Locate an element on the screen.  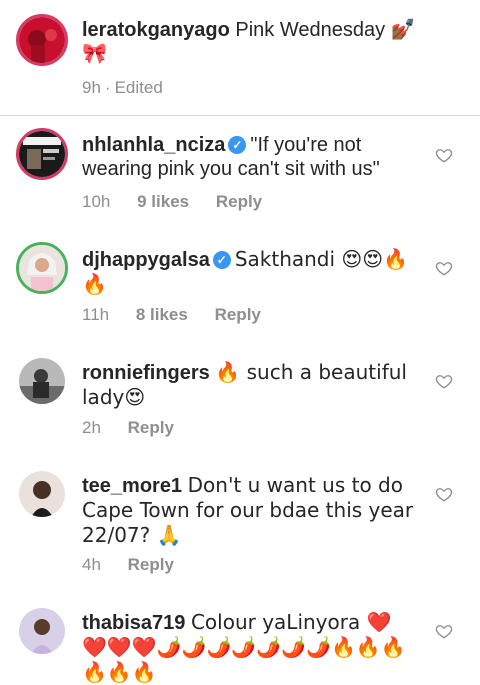
comment-meta: 10h 9 likes Reply is located at coordinates (183, 202).